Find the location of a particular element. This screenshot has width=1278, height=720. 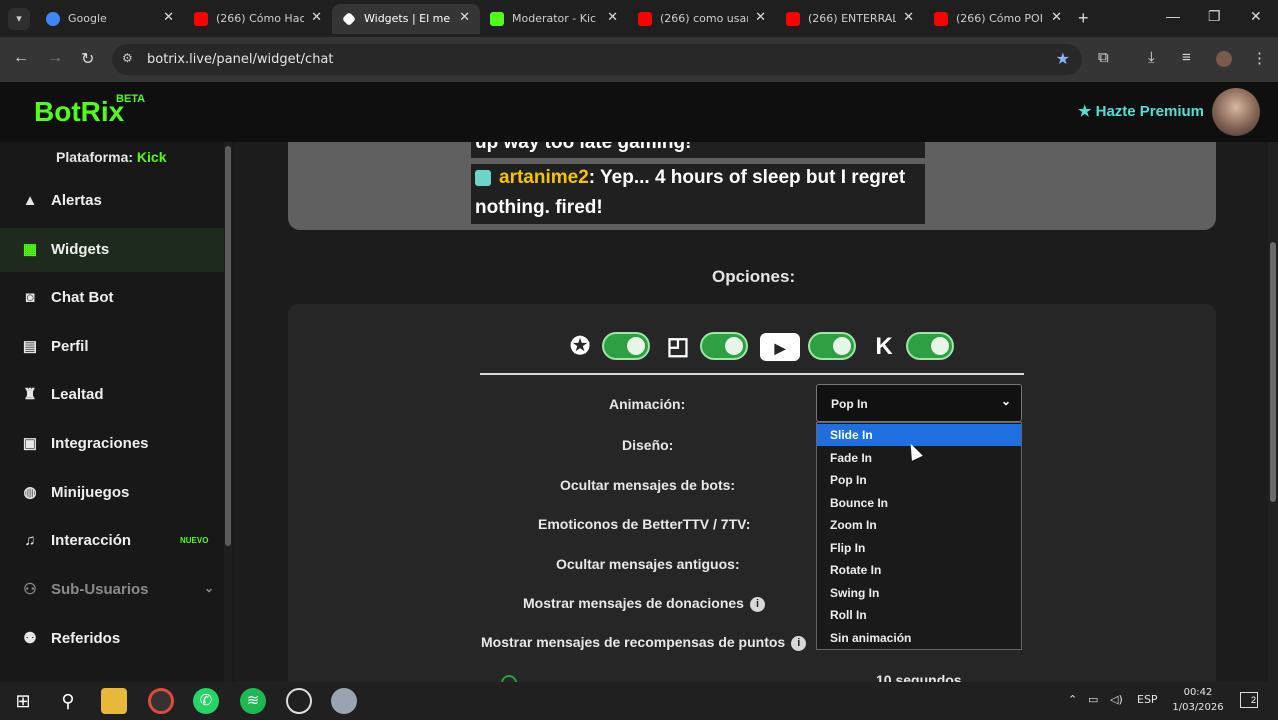

back-icon: ← is located at coordinates (21, 58).